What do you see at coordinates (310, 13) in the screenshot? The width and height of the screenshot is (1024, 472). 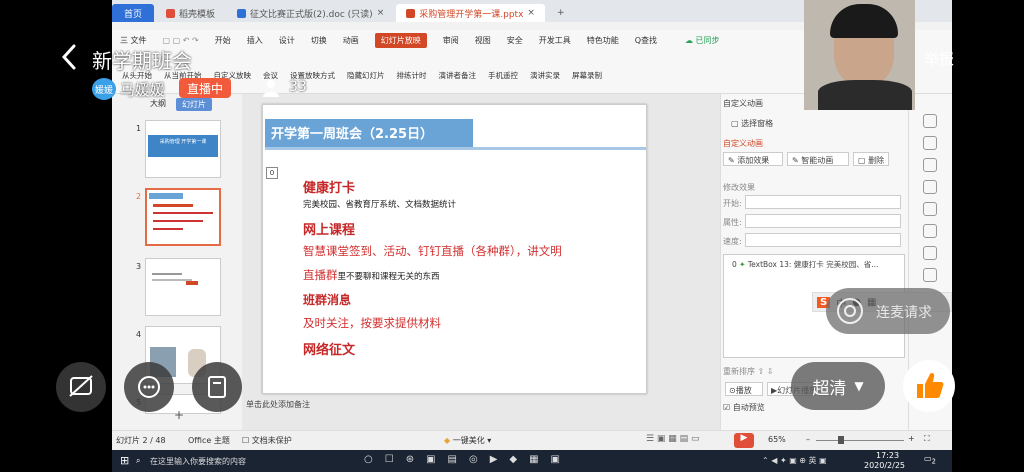 I see `tab-doc: 征文比赛正式版(2).doc (只读) ×` at bounding box center [310, 13].